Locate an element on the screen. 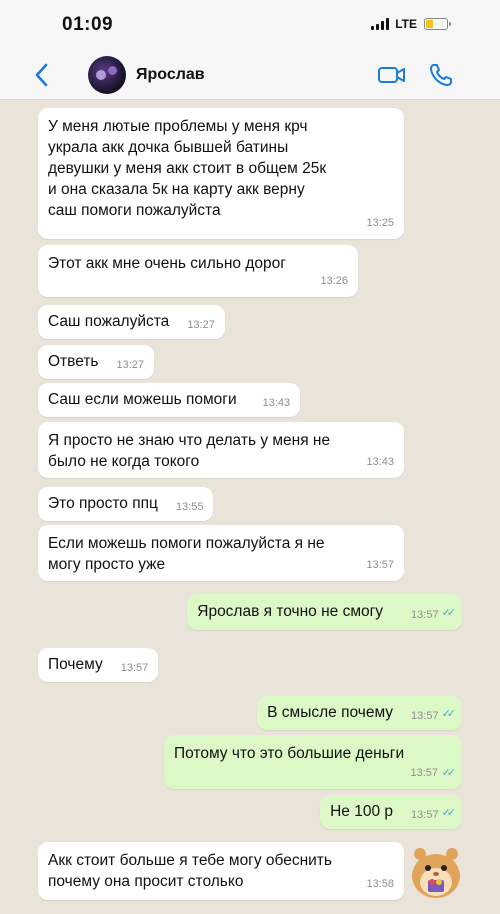 This screenshot has width=500, height=914. message-text: Саш если можешь помоги is located at coordinates (142, 399).